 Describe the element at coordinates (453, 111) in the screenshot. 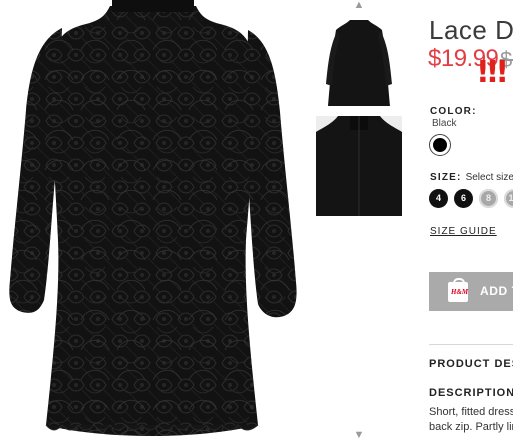

I see `color-label: COLOR:` at that location.